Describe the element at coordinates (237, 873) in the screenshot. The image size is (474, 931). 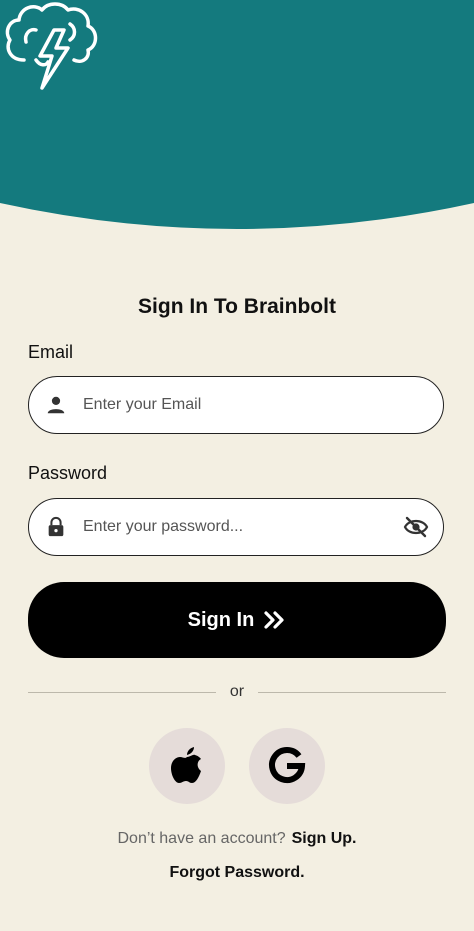
I see `forgot-password-link: Forgot Password.` at that location.